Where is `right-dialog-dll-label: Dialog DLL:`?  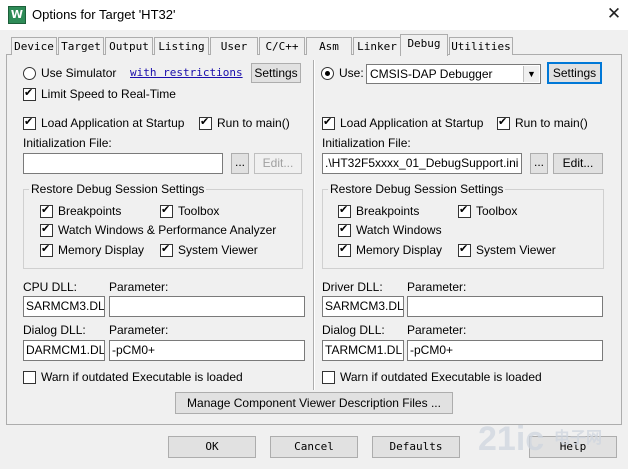 right-dialog-dll-label: Dialog DLL: is located at coordinates (353, 330).